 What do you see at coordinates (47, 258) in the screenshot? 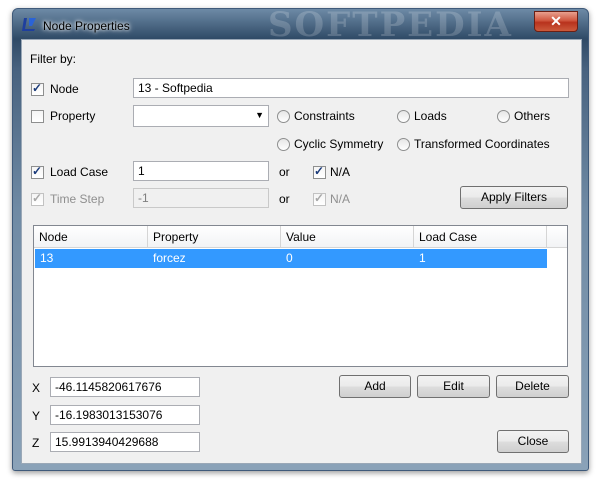
I see `cell-node: 13` at bounding box center [47, 258].